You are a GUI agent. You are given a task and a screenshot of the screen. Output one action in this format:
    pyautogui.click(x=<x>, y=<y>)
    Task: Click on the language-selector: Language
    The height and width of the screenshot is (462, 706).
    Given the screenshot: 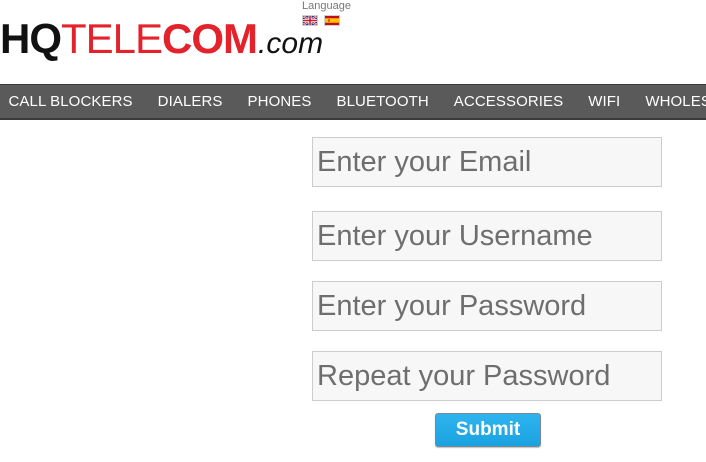 What is the action you would take?
    pyautogui.click(x=326, y=13)
    